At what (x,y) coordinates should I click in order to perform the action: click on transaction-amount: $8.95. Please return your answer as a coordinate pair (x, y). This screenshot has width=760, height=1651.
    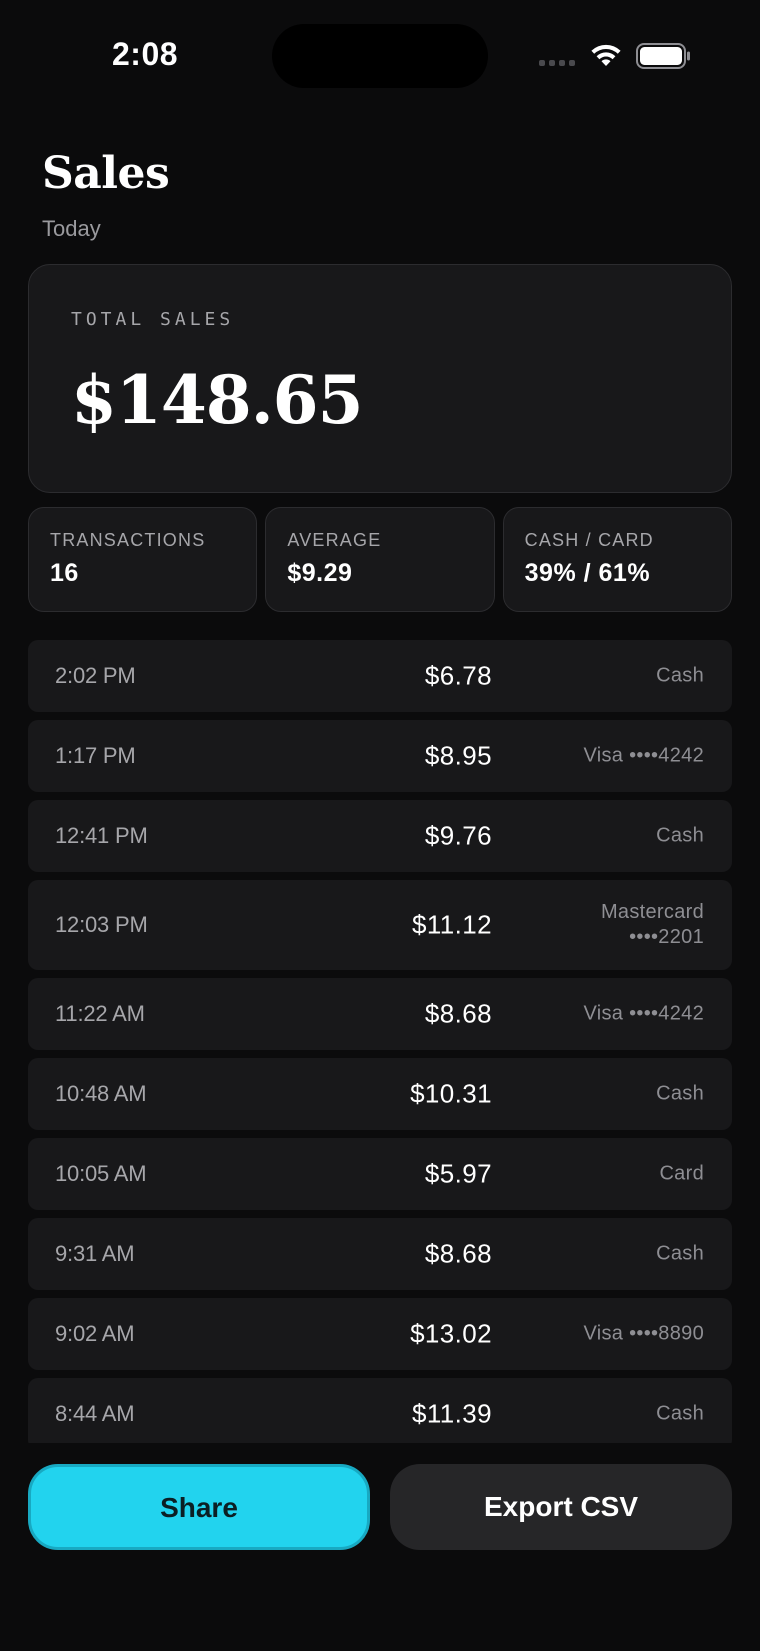
    Looking at the image, I should click on (458, 755).